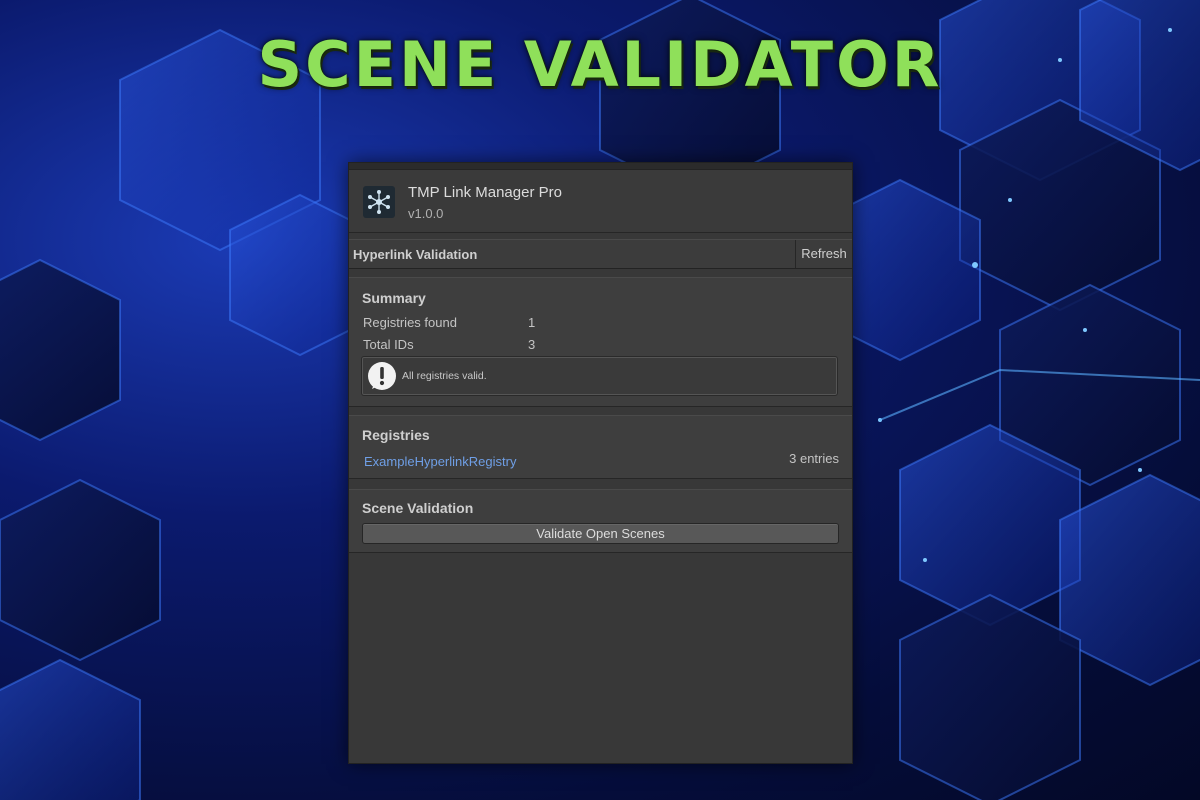 The image size is (1200, 800). I want to click on window-tab-strip, so click(600, 166).